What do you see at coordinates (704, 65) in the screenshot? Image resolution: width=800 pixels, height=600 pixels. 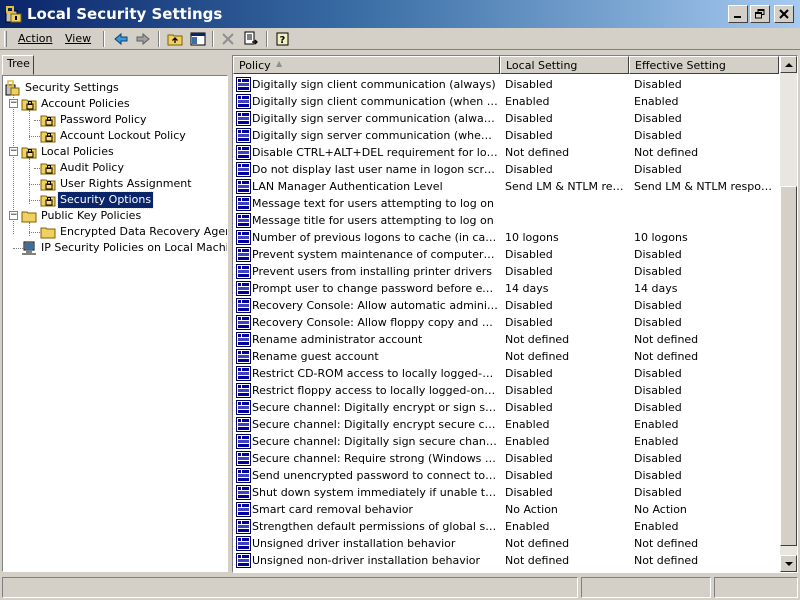 I see `column-header-effective-setting: Effective Setting` at bounding box center [704, 65].